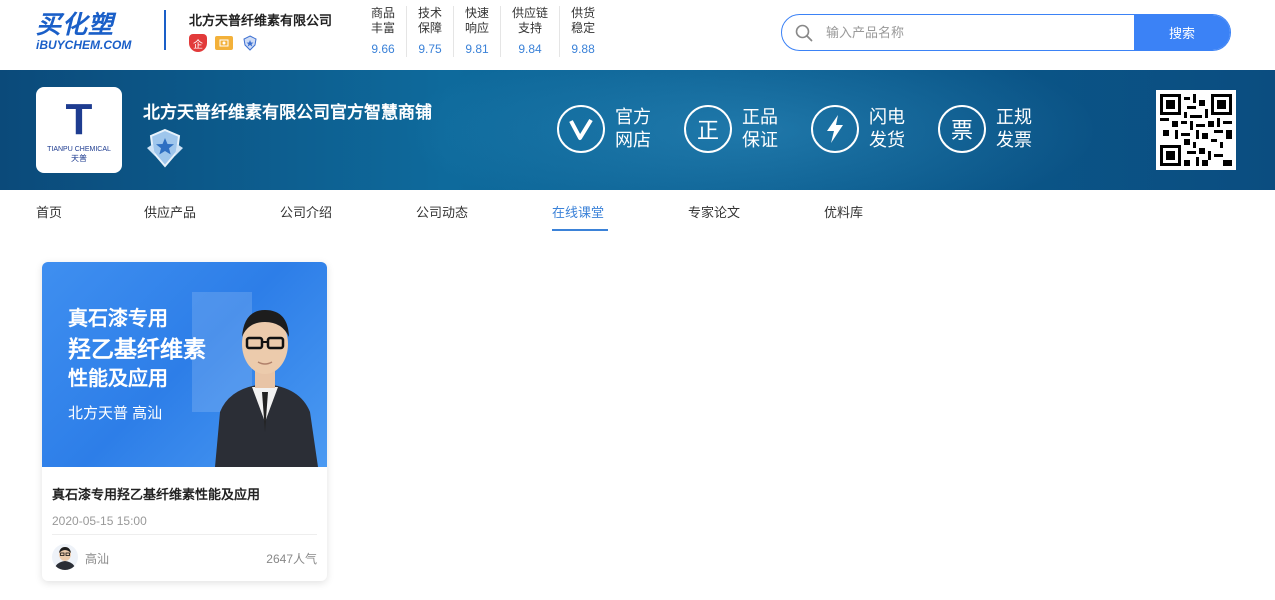 This screenshot has height=600, width=1275. I want to click on thumb-title-line: 羟乙基纤维素, so click(137, 349).